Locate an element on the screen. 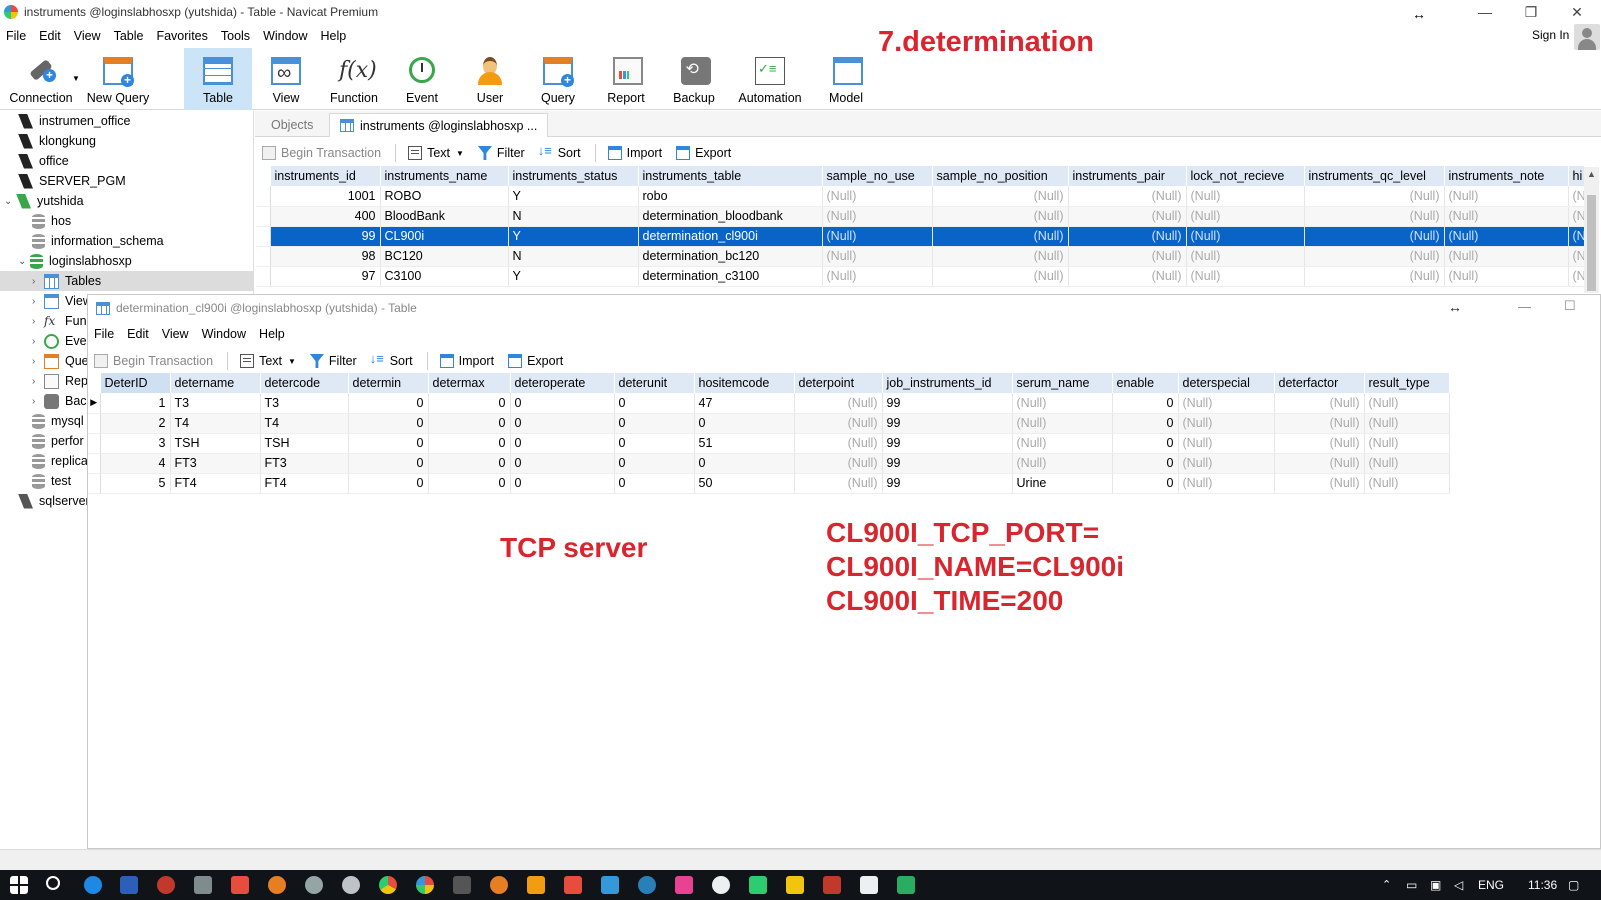  event-button: Event is located at coordinates (422, 79).